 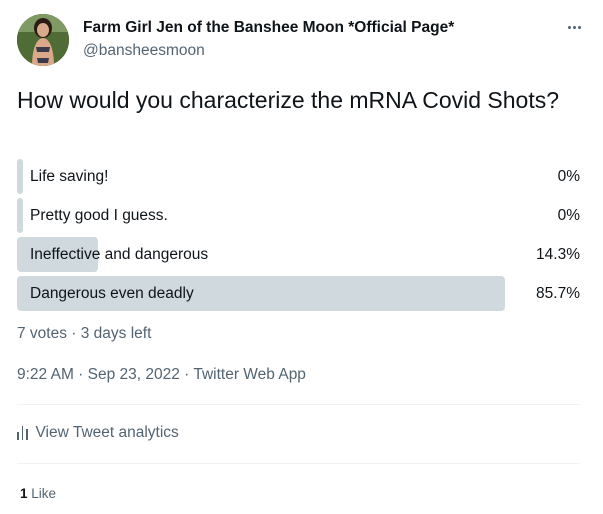 What do you see at coordinates (107, 432) in the screenshot?
I see `analytics-label: View Tweet analytics` at bounding box center [107, 432].